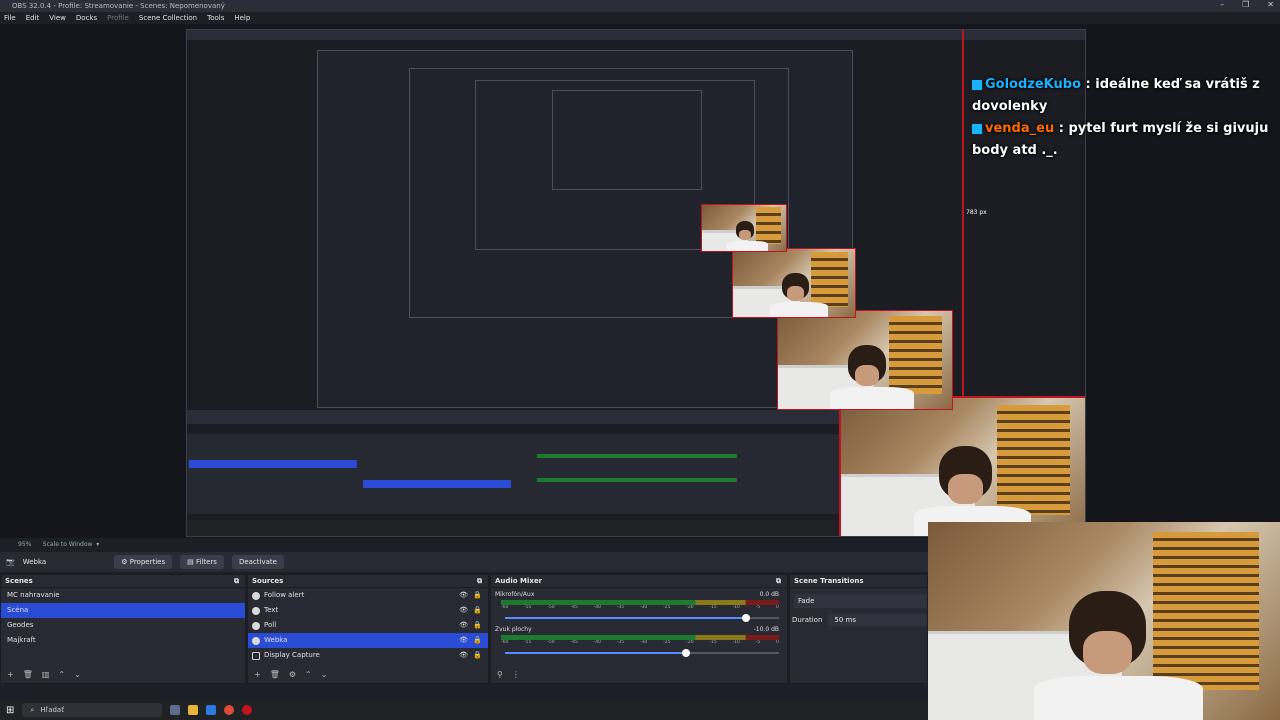 This screenshot has width=1280, height=720. I want to click on chrome-icon, so click(229, 710).